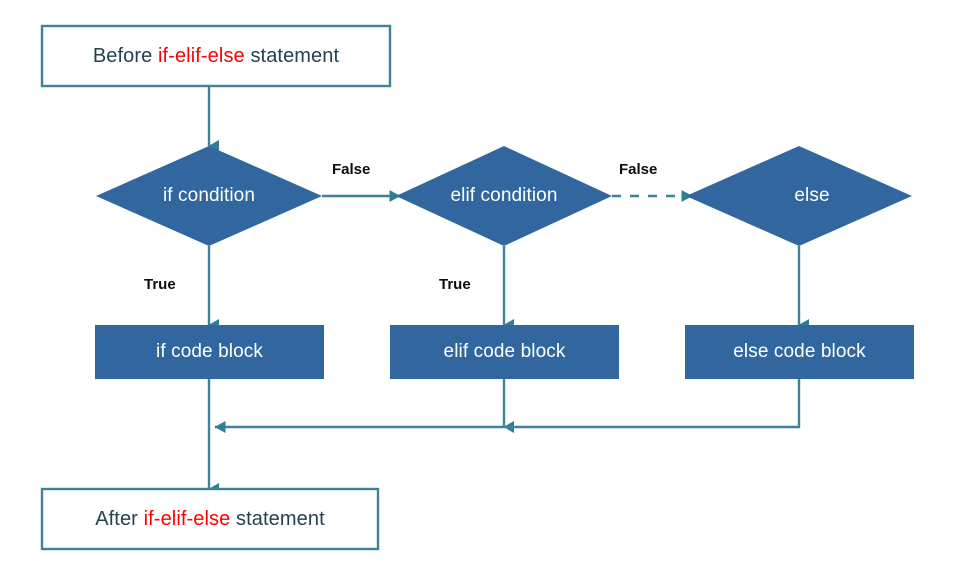 The image size is (957, 578). What do you see at coordinates (799, 352) in the screenshot?
I see `else-code-block-rect` at bounding box center [799, 352].